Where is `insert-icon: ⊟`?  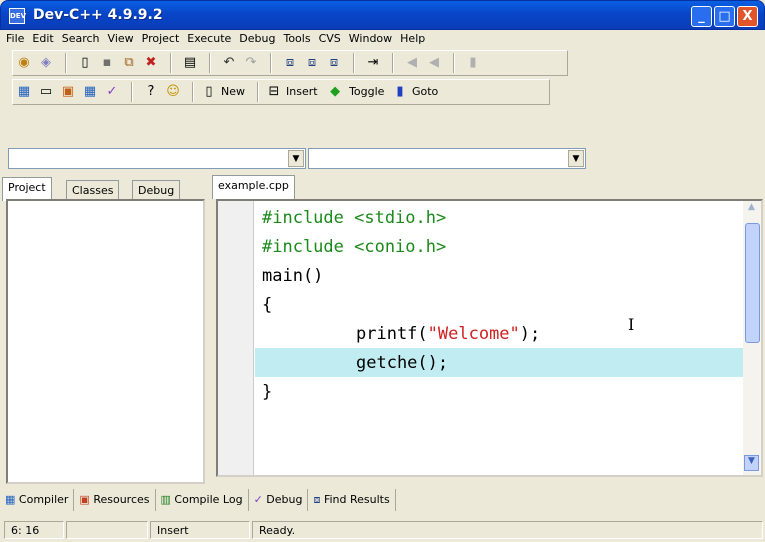
insert-icon: ⊟ is located at coordinates (274, 91).